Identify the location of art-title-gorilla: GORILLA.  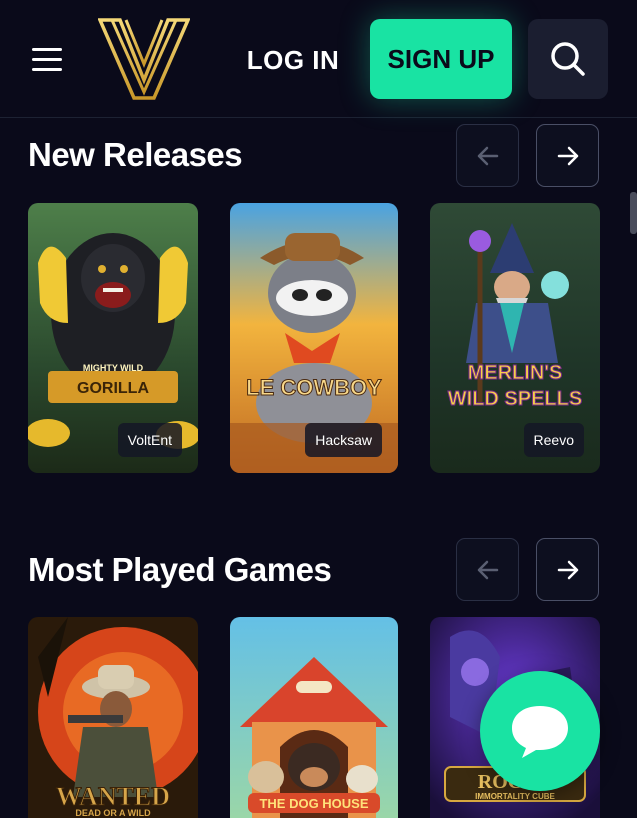
(113, 388).